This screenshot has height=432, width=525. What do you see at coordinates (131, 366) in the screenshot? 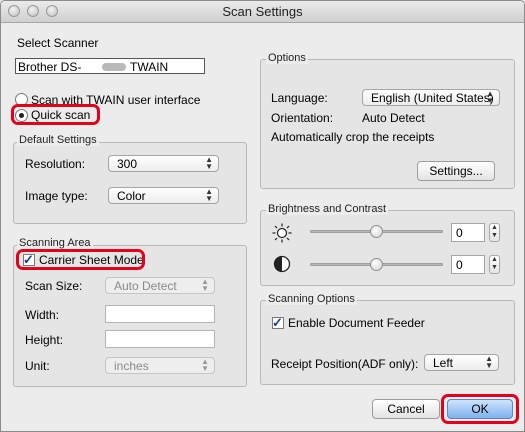
I see `unit-value: inches` at bounding box center [131, 366].